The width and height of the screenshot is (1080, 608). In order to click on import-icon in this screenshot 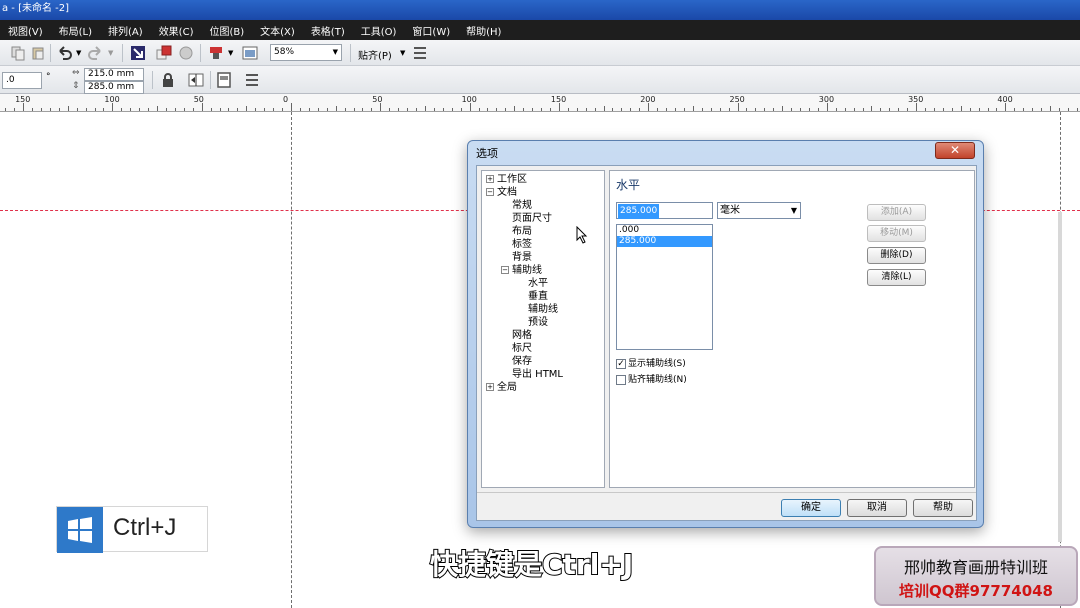, I will do `click(138, 53)`.